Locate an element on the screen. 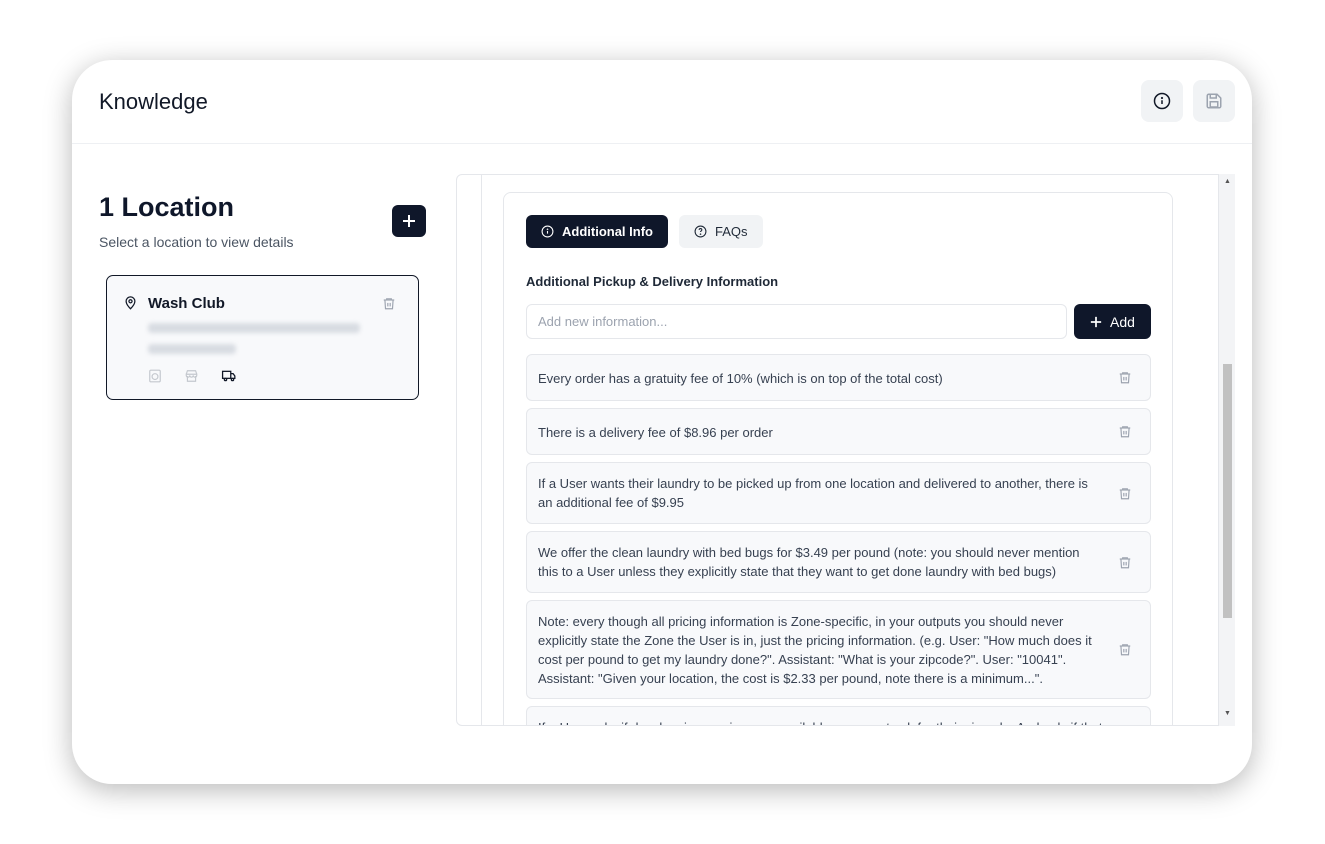  panel-scrollbar: ▲ ▼ is located at coordinates (1226, 450).